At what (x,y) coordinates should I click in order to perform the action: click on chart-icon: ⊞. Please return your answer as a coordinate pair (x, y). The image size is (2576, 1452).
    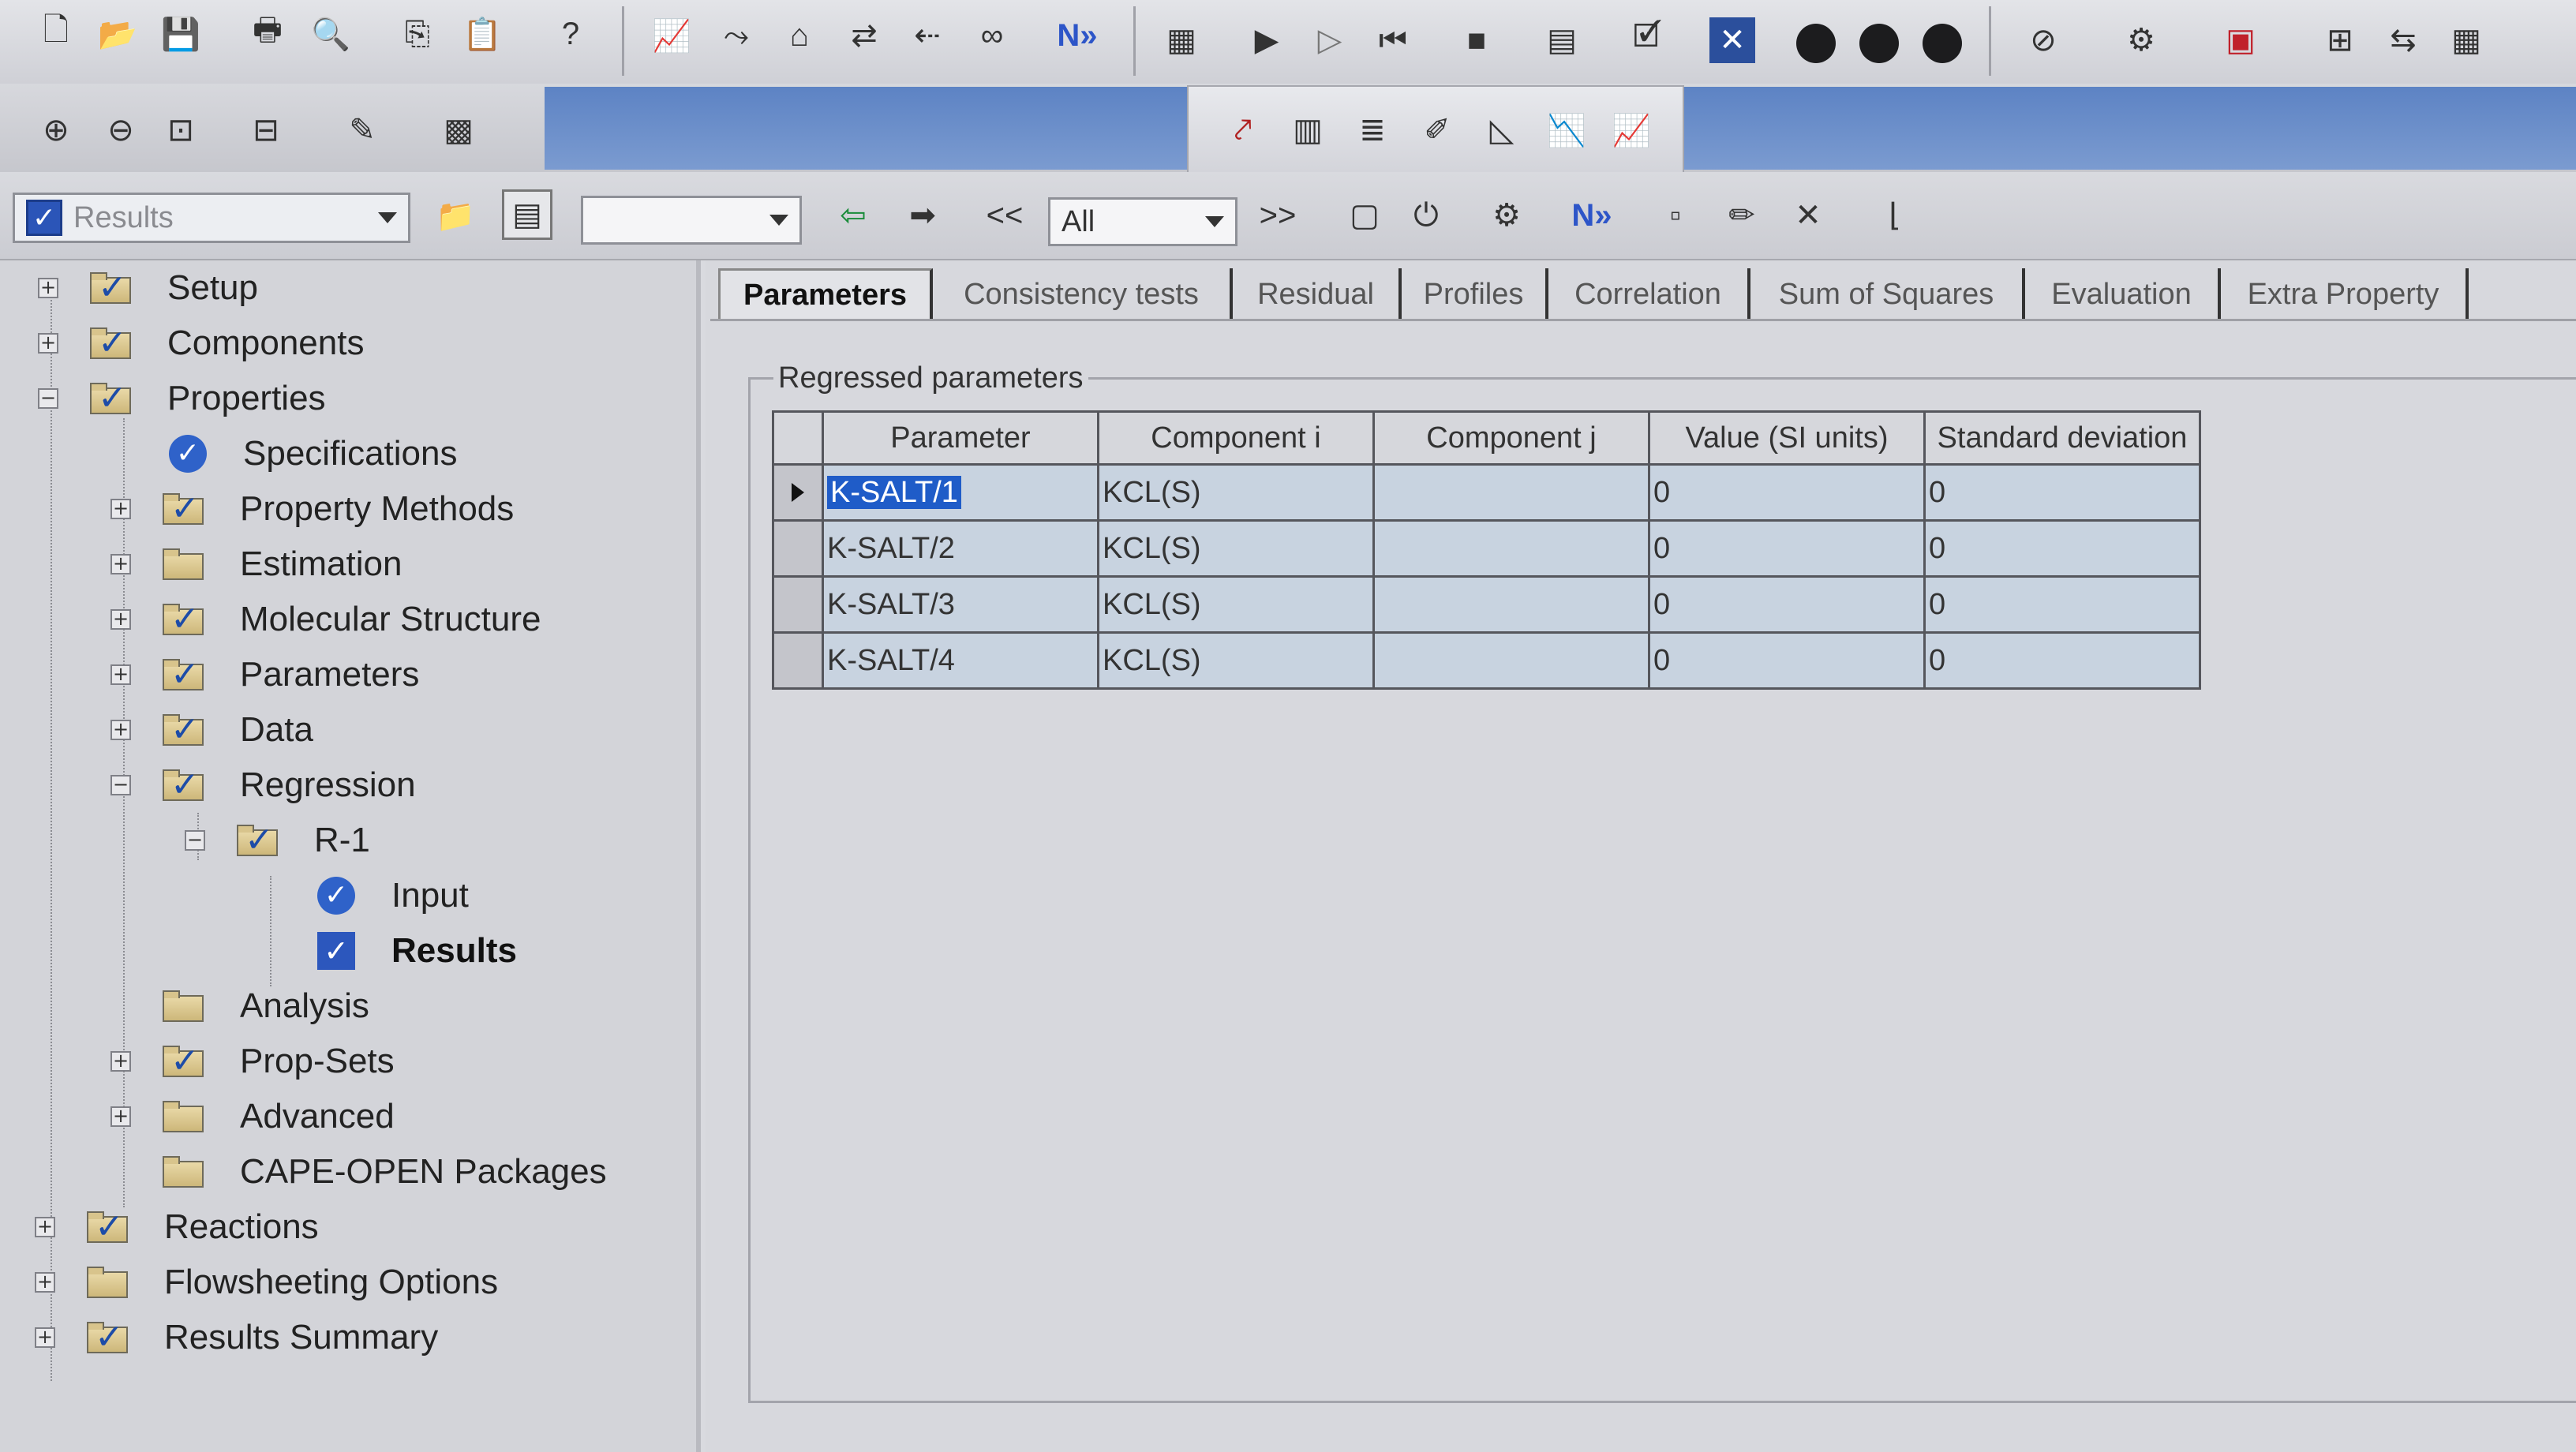
    Looking at the image, I should click on (2340, 40).